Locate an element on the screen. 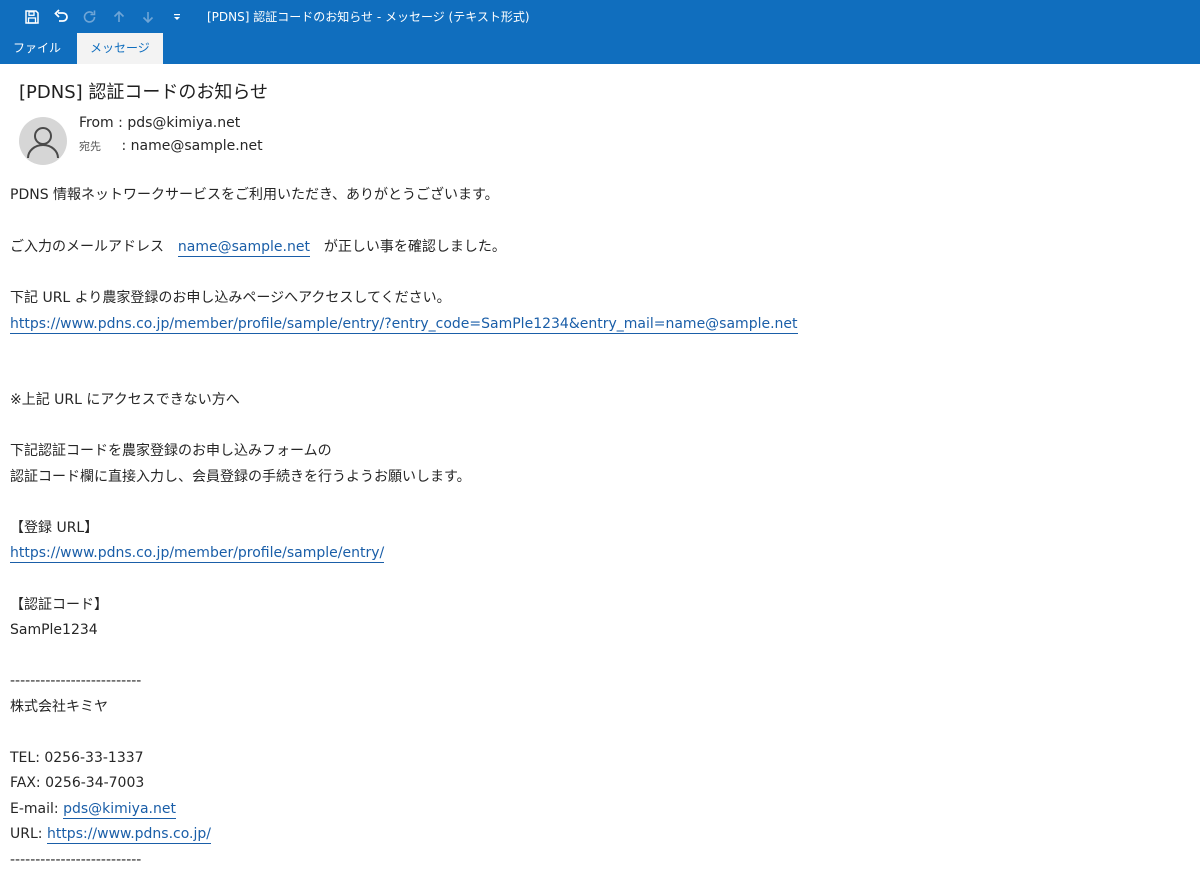  ribbon-tabs: ファイル メッセージ is located at coordinates (600, 48).